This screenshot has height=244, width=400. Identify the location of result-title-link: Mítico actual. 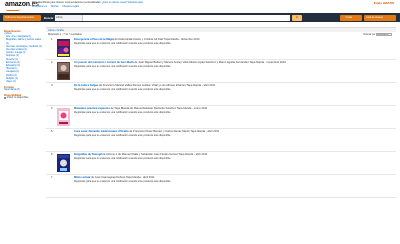
(82, 177).